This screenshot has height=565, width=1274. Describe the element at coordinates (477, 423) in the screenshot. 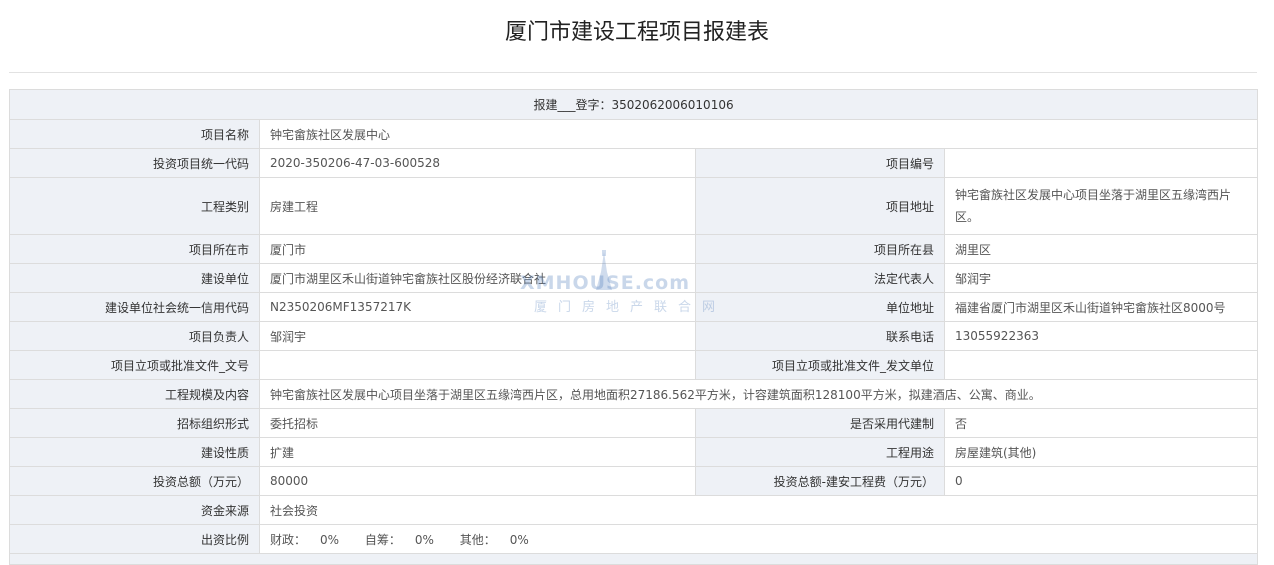

I see `tender-form-value: 委托招标` at that location.